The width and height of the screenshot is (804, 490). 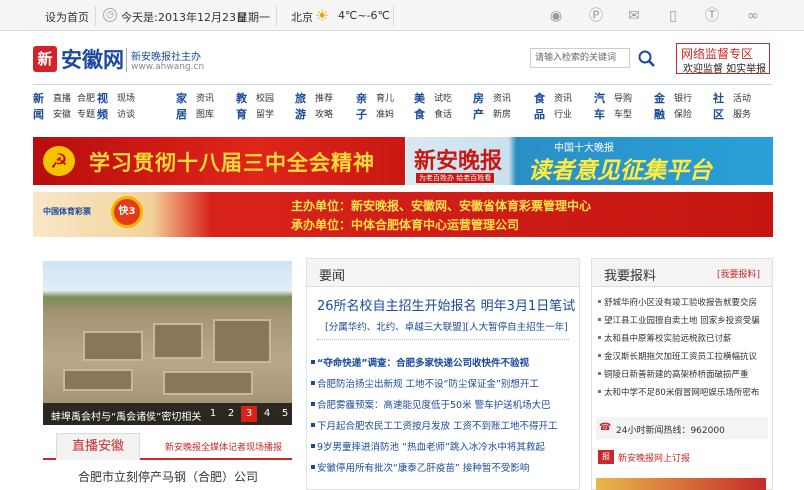 I want to click on report-item: 望江县工业园擅自卖土地 回家乡投资受骗, so click(x=682, y=320).